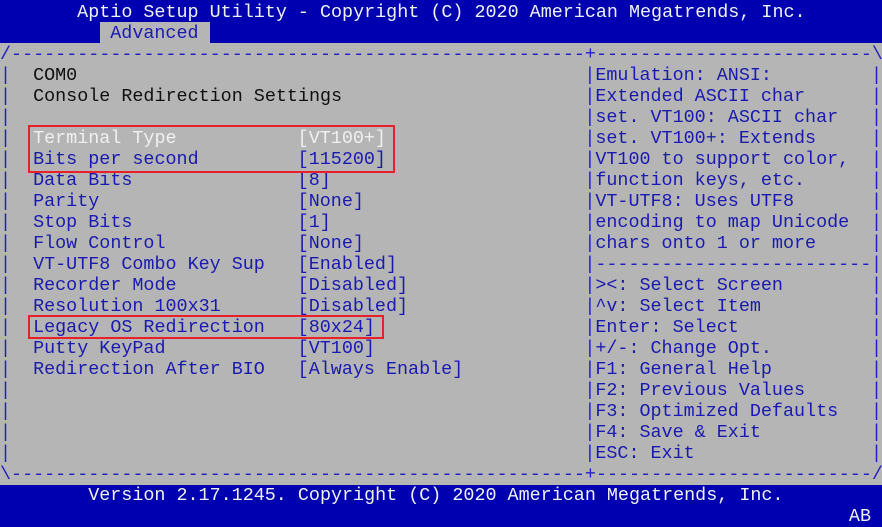 Image resolution: width=882 pixels, height=527 pixels. What do you see at coordinates (314, 180) in the screenshot?
I see `setting-value-data-bits: [8]` at bounding box center [314, 180].